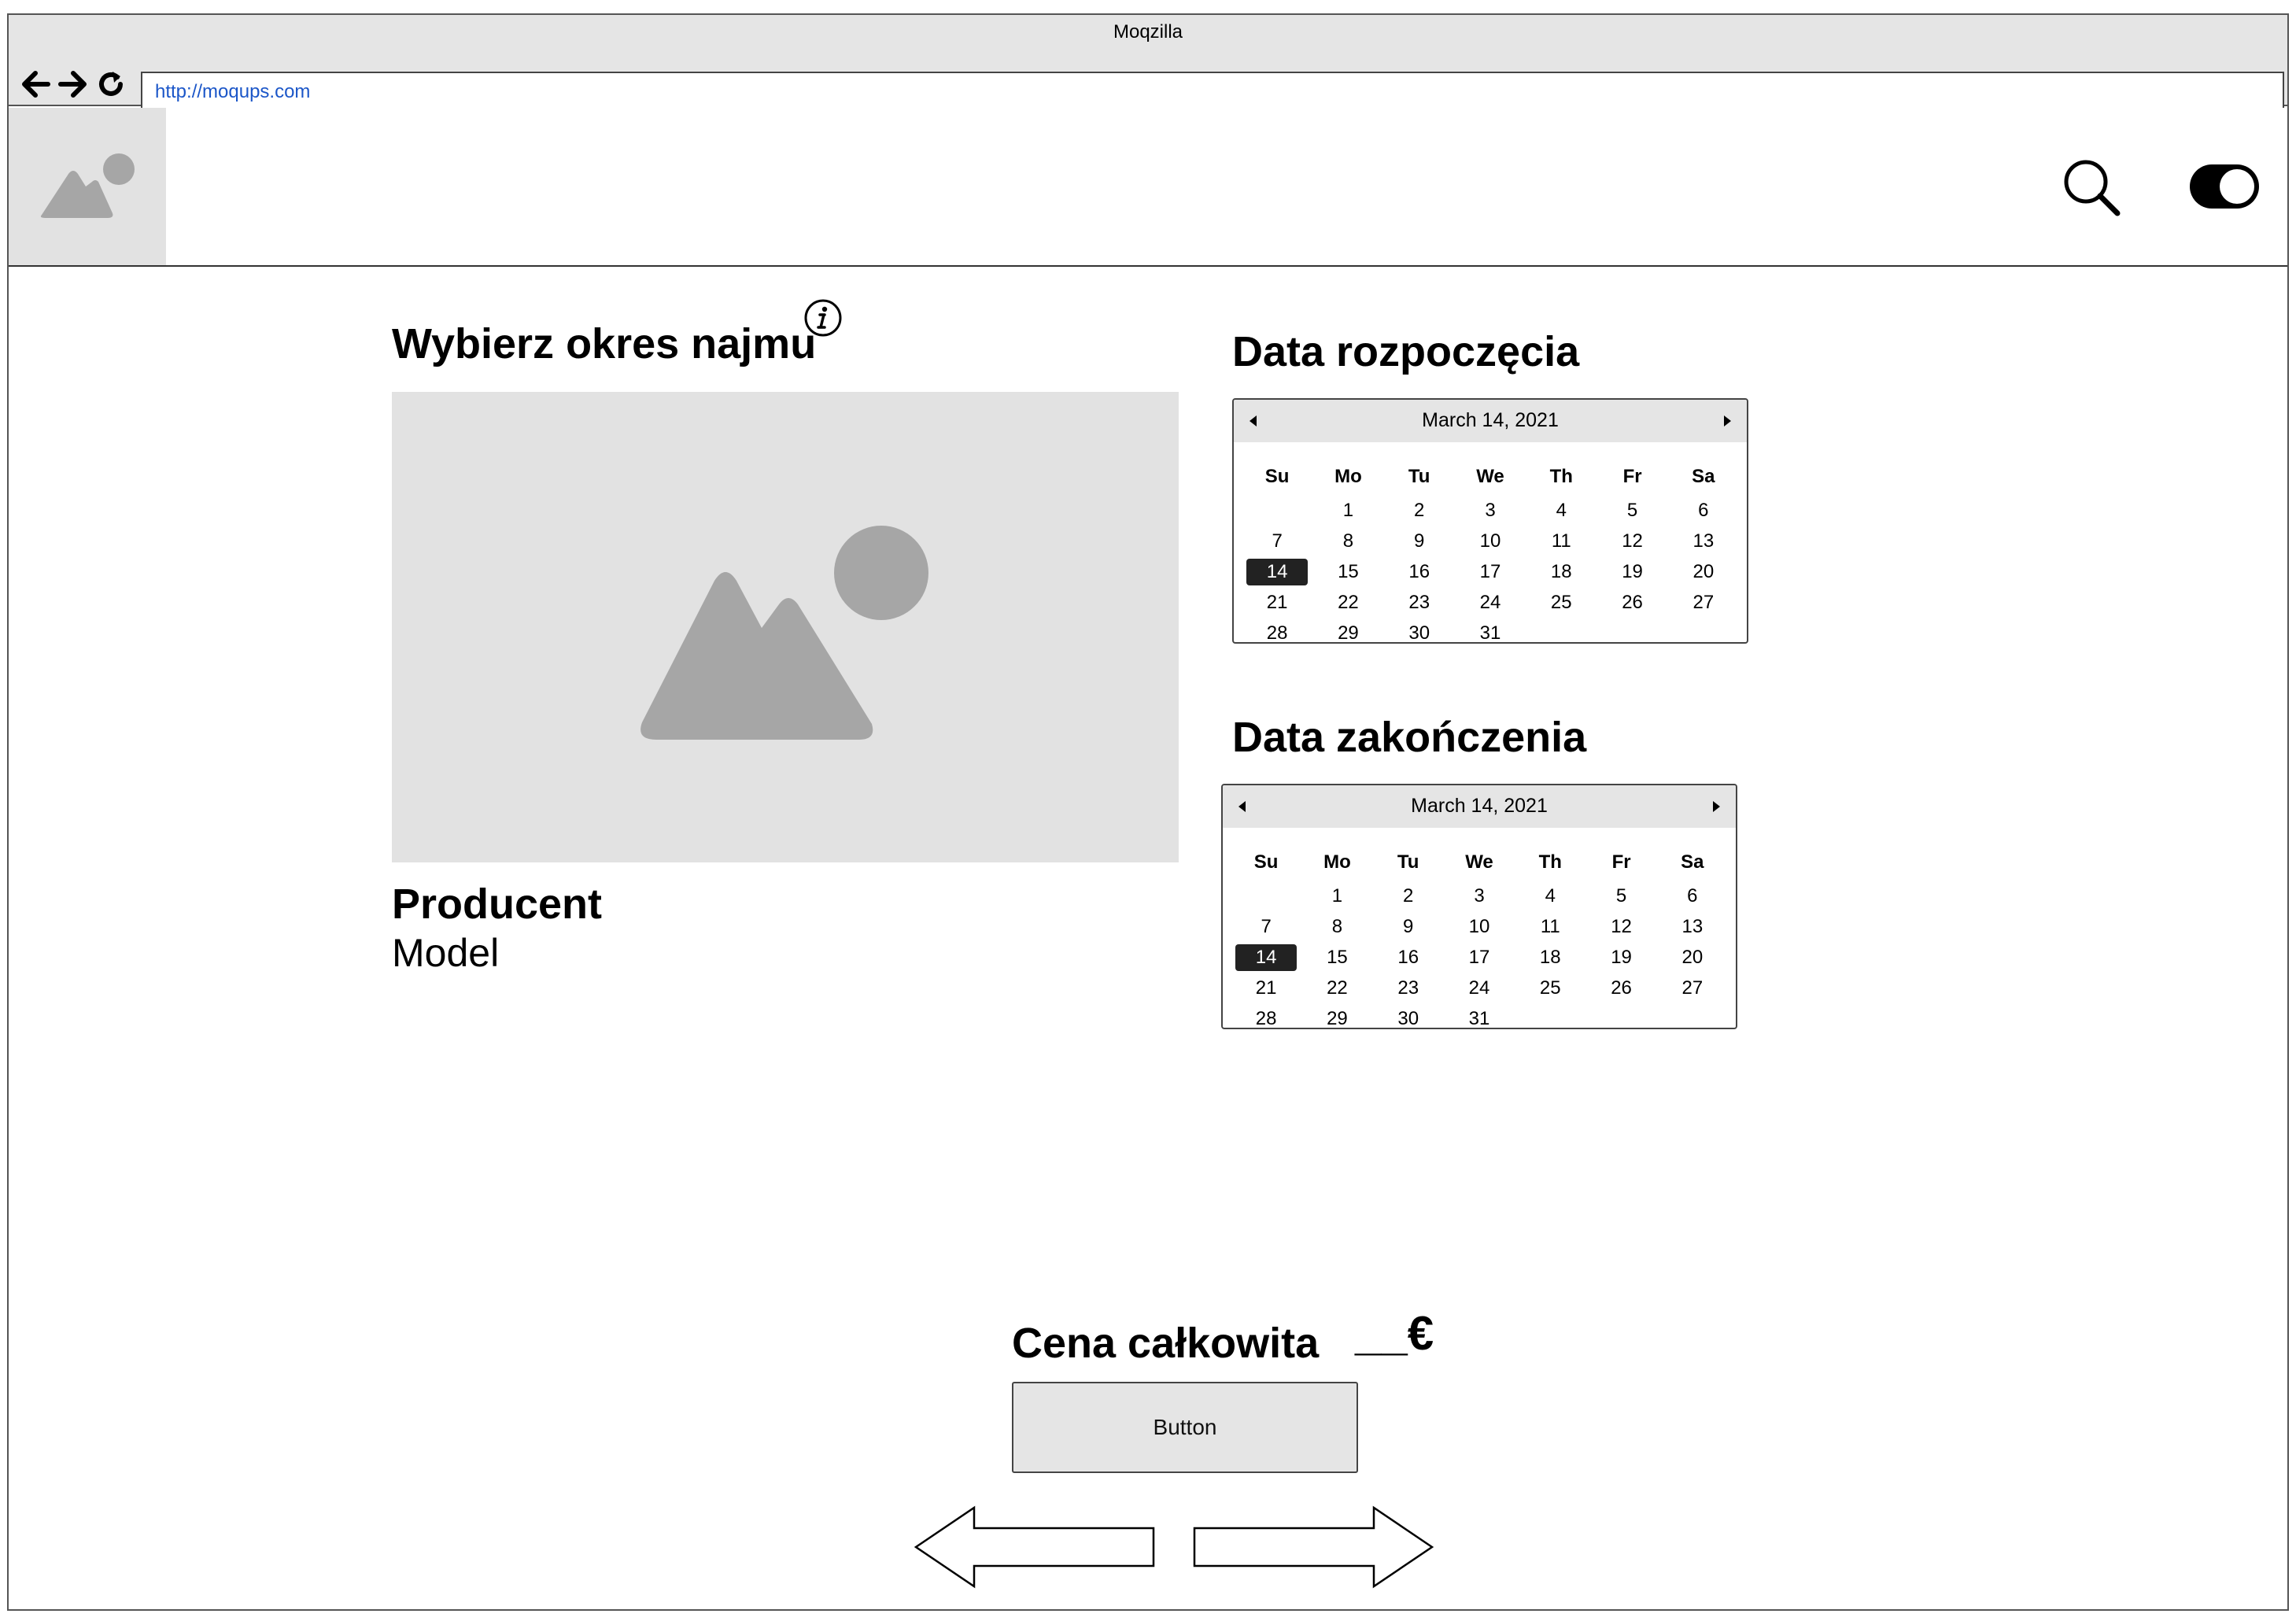 The height and width of the screenshot is (1621, 2296). Describe the element at coordinates (73, 85) in the screenshot. I see `forward-arrow-icon` at that location.